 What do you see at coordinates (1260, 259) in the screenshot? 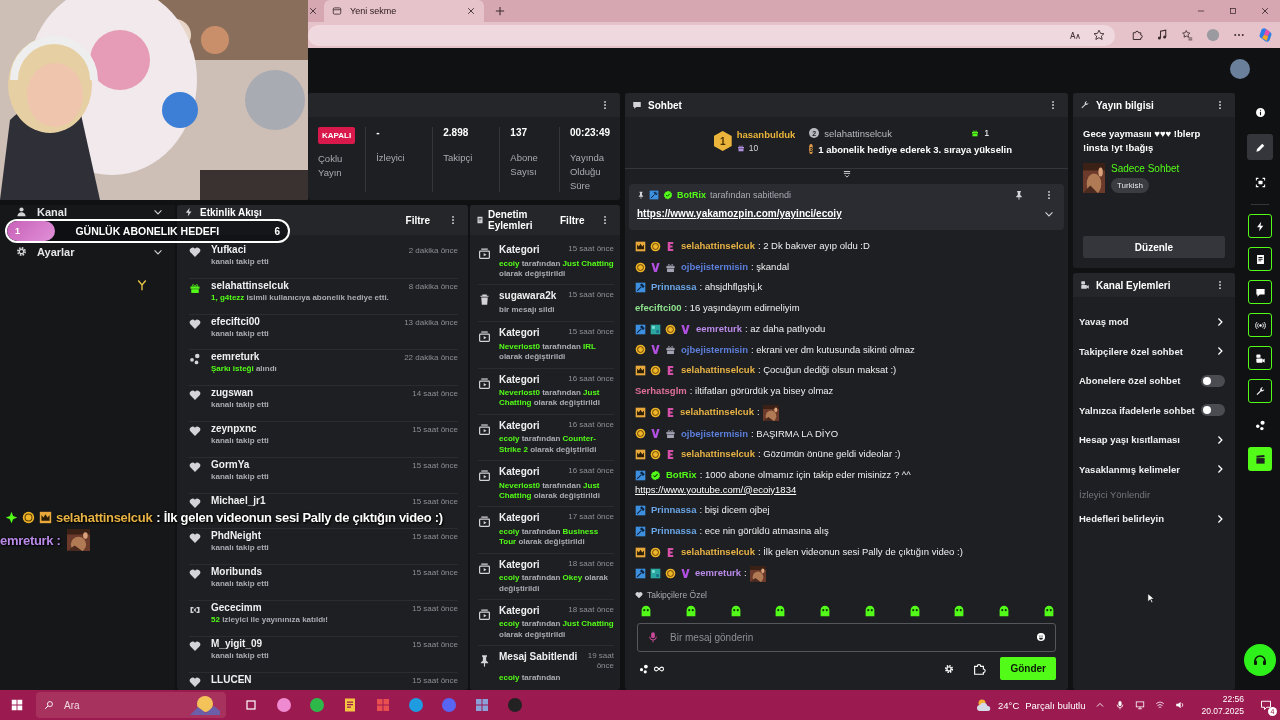
I see `document-button` at bounding box center [1260, 259].